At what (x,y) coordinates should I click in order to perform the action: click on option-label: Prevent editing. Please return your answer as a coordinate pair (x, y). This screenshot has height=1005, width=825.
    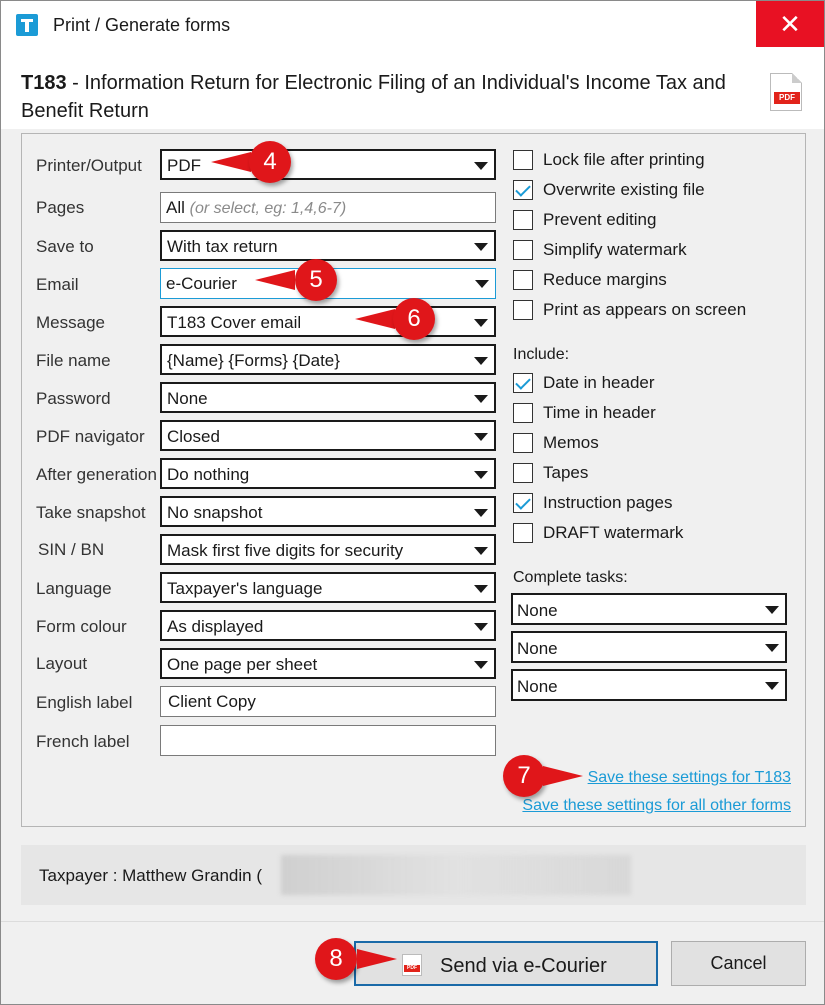
    Looking at the image, I should click on (600, 219).